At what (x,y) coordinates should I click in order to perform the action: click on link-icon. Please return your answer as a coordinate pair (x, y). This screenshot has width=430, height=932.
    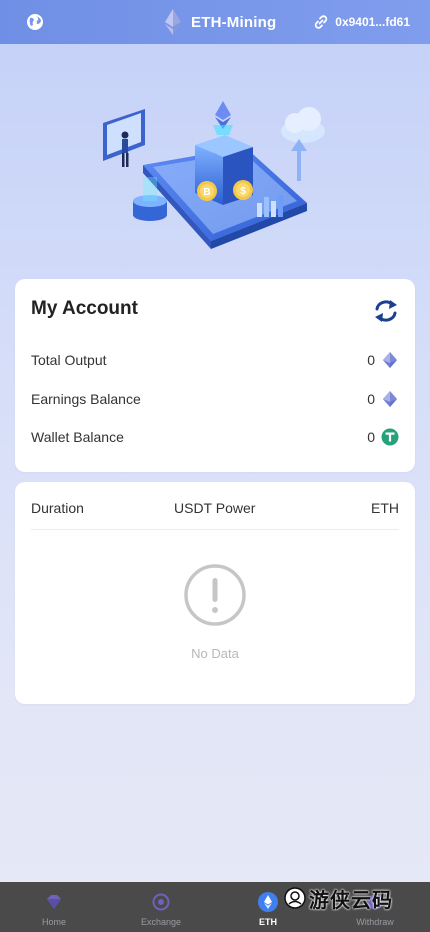
    Looking at the image, I should click on (321, 22).